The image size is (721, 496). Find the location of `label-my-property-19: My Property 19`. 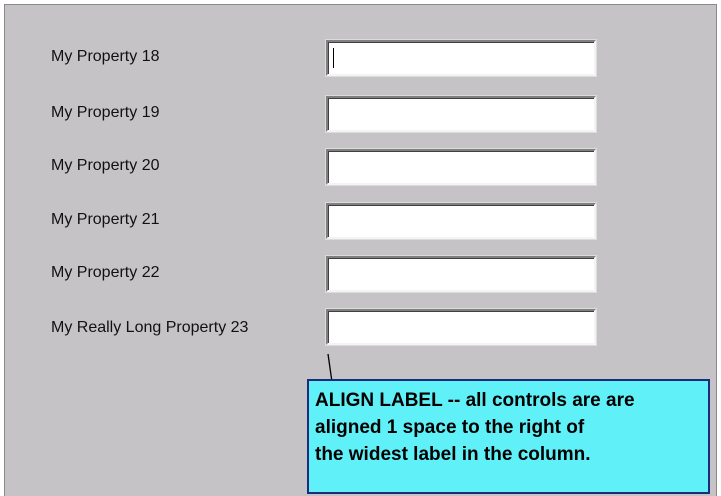

label-my-property-19: My Property 19 is located at coordinates (105, 112).